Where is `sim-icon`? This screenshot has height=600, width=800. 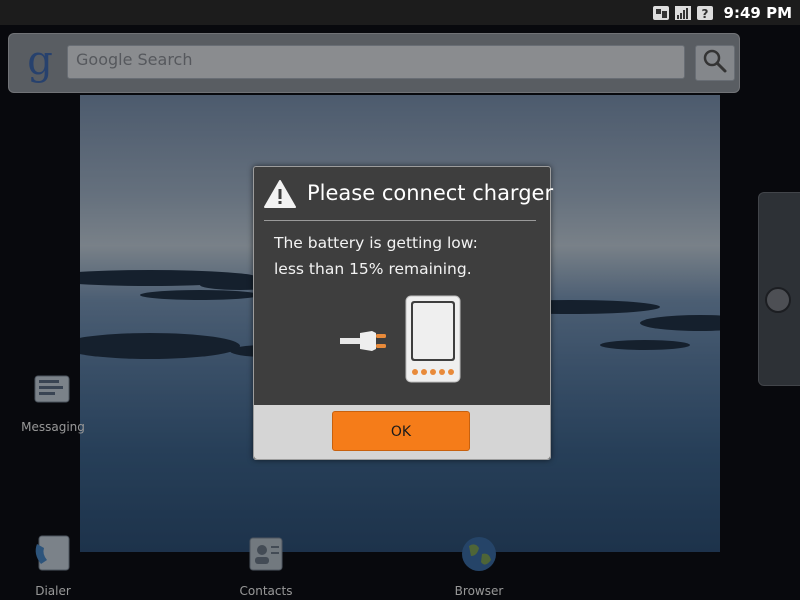 sim-icon is located at coordinates (661, 13).